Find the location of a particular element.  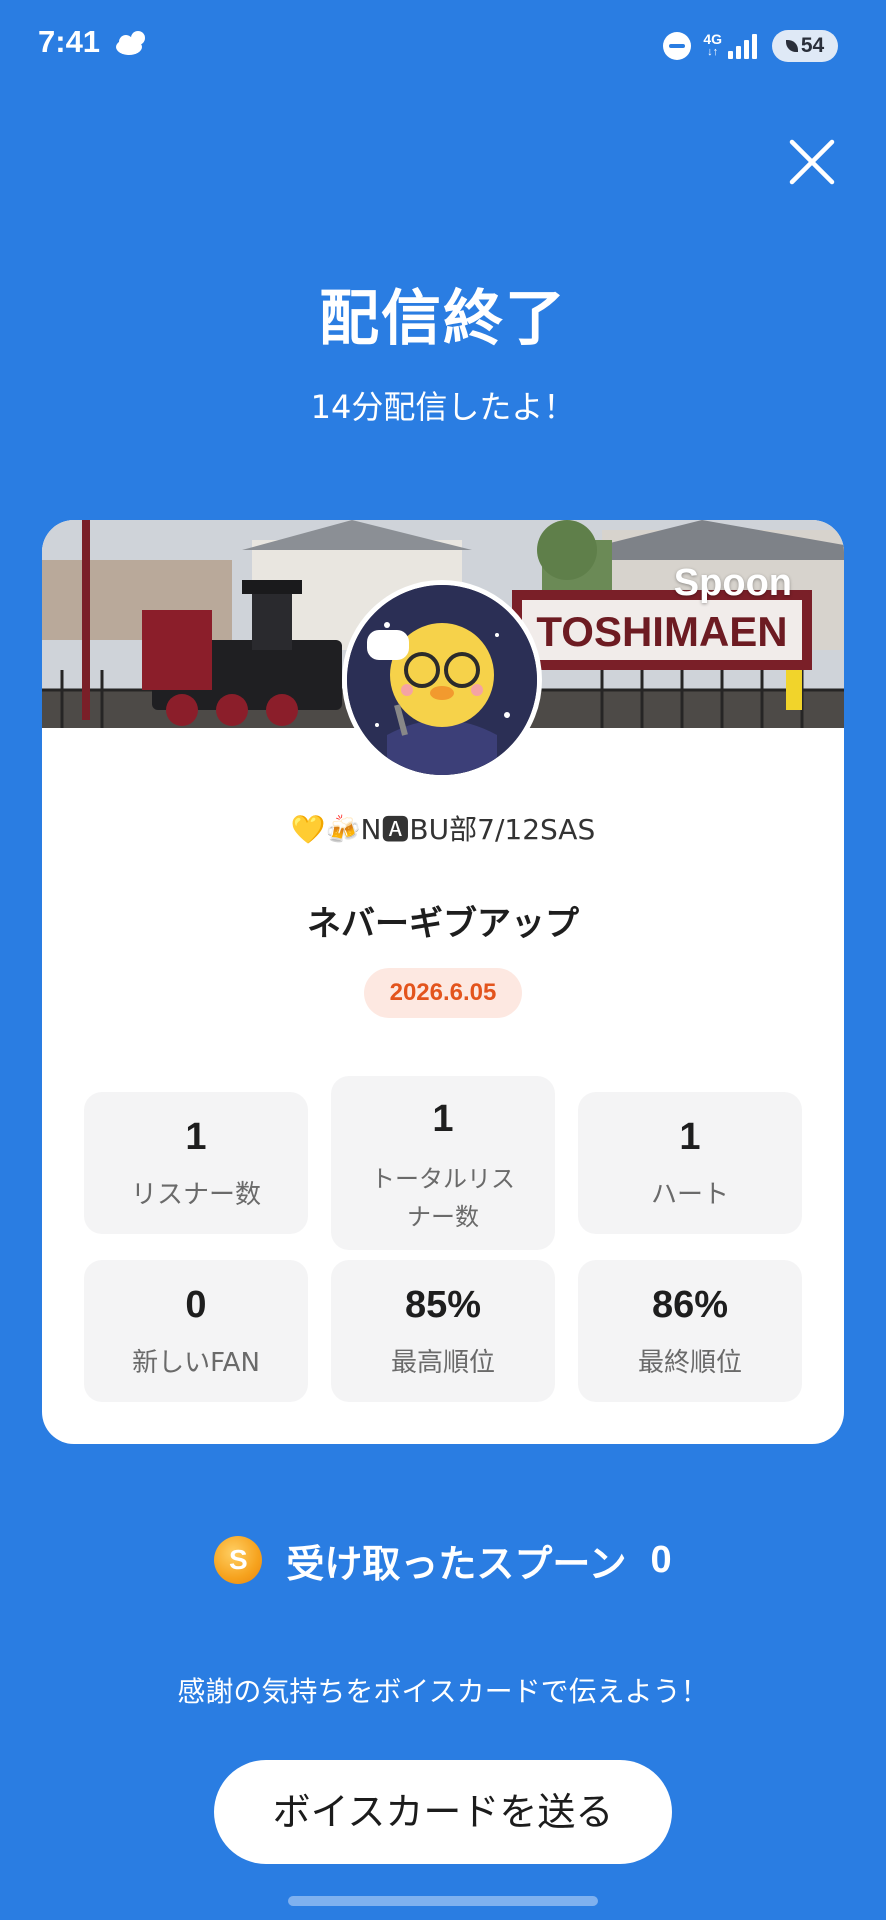

stat-label: 最終順位 is located at coordinates (689, 1363).